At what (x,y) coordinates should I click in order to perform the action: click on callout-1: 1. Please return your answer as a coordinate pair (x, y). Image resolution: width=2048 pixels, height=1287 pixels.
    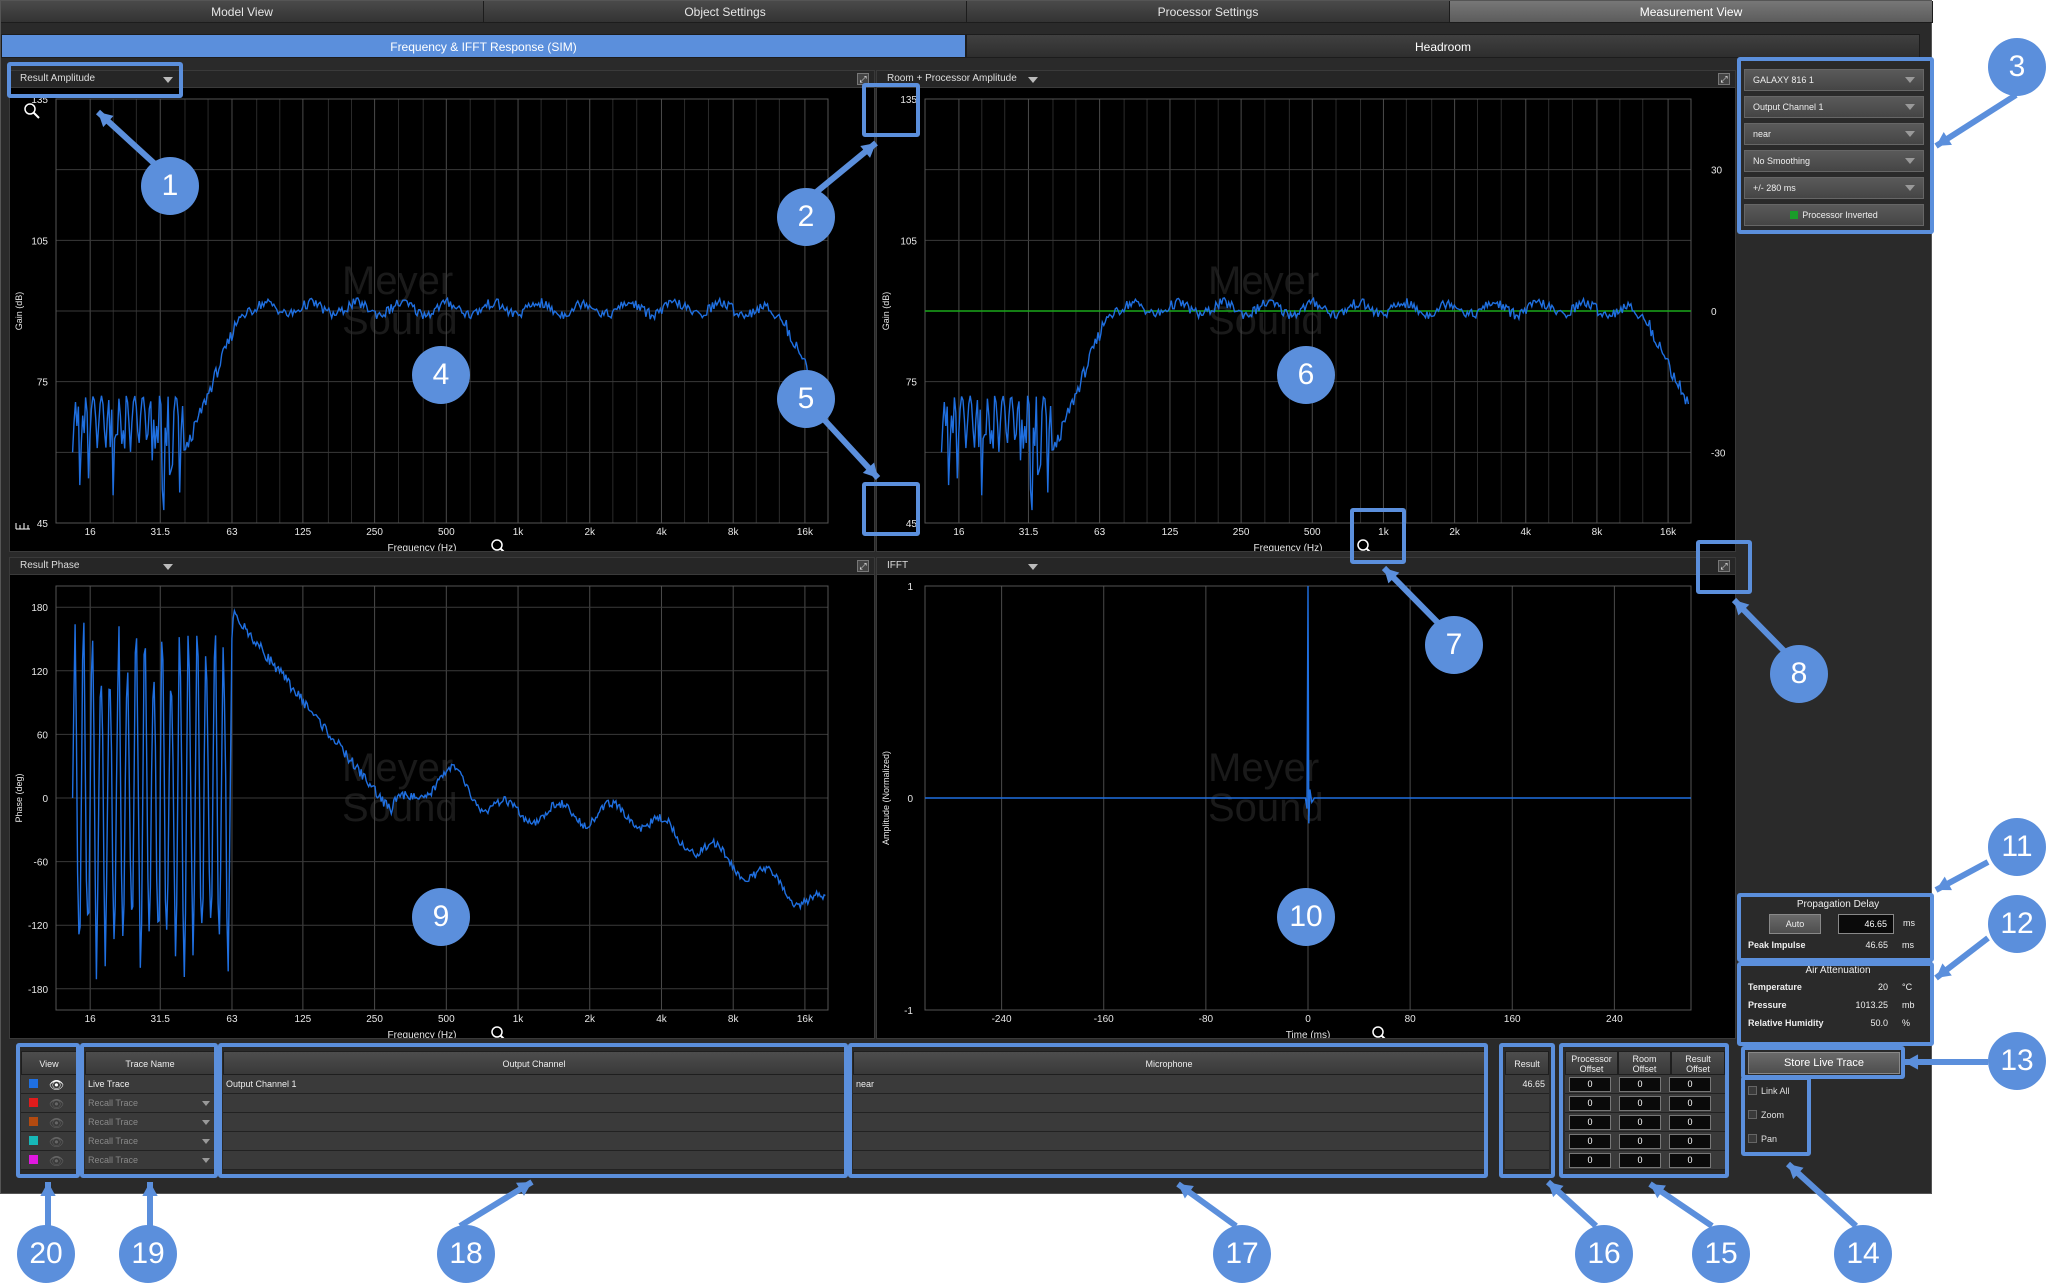
    Looking at the image, I should click on (170, 186).